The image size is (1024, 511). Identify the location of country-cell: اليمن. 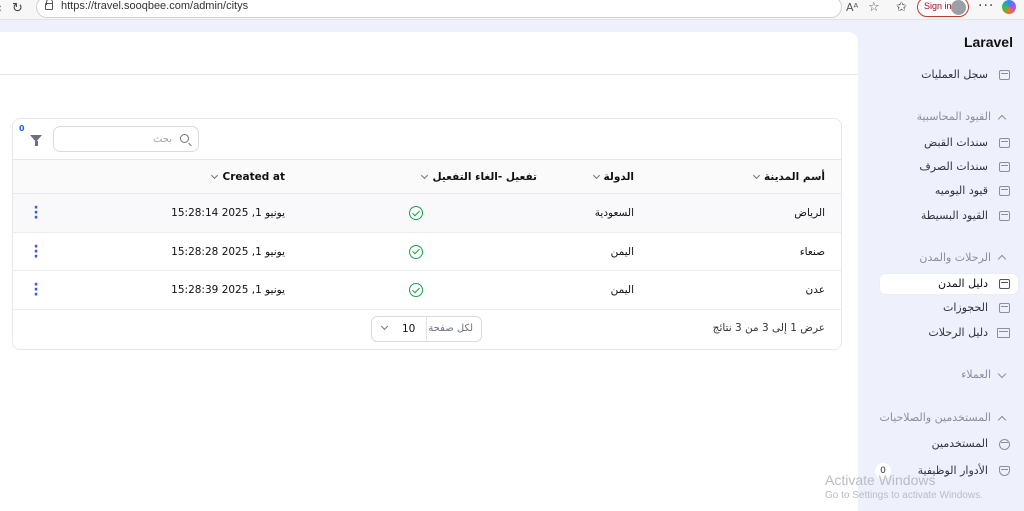
(605, 290).